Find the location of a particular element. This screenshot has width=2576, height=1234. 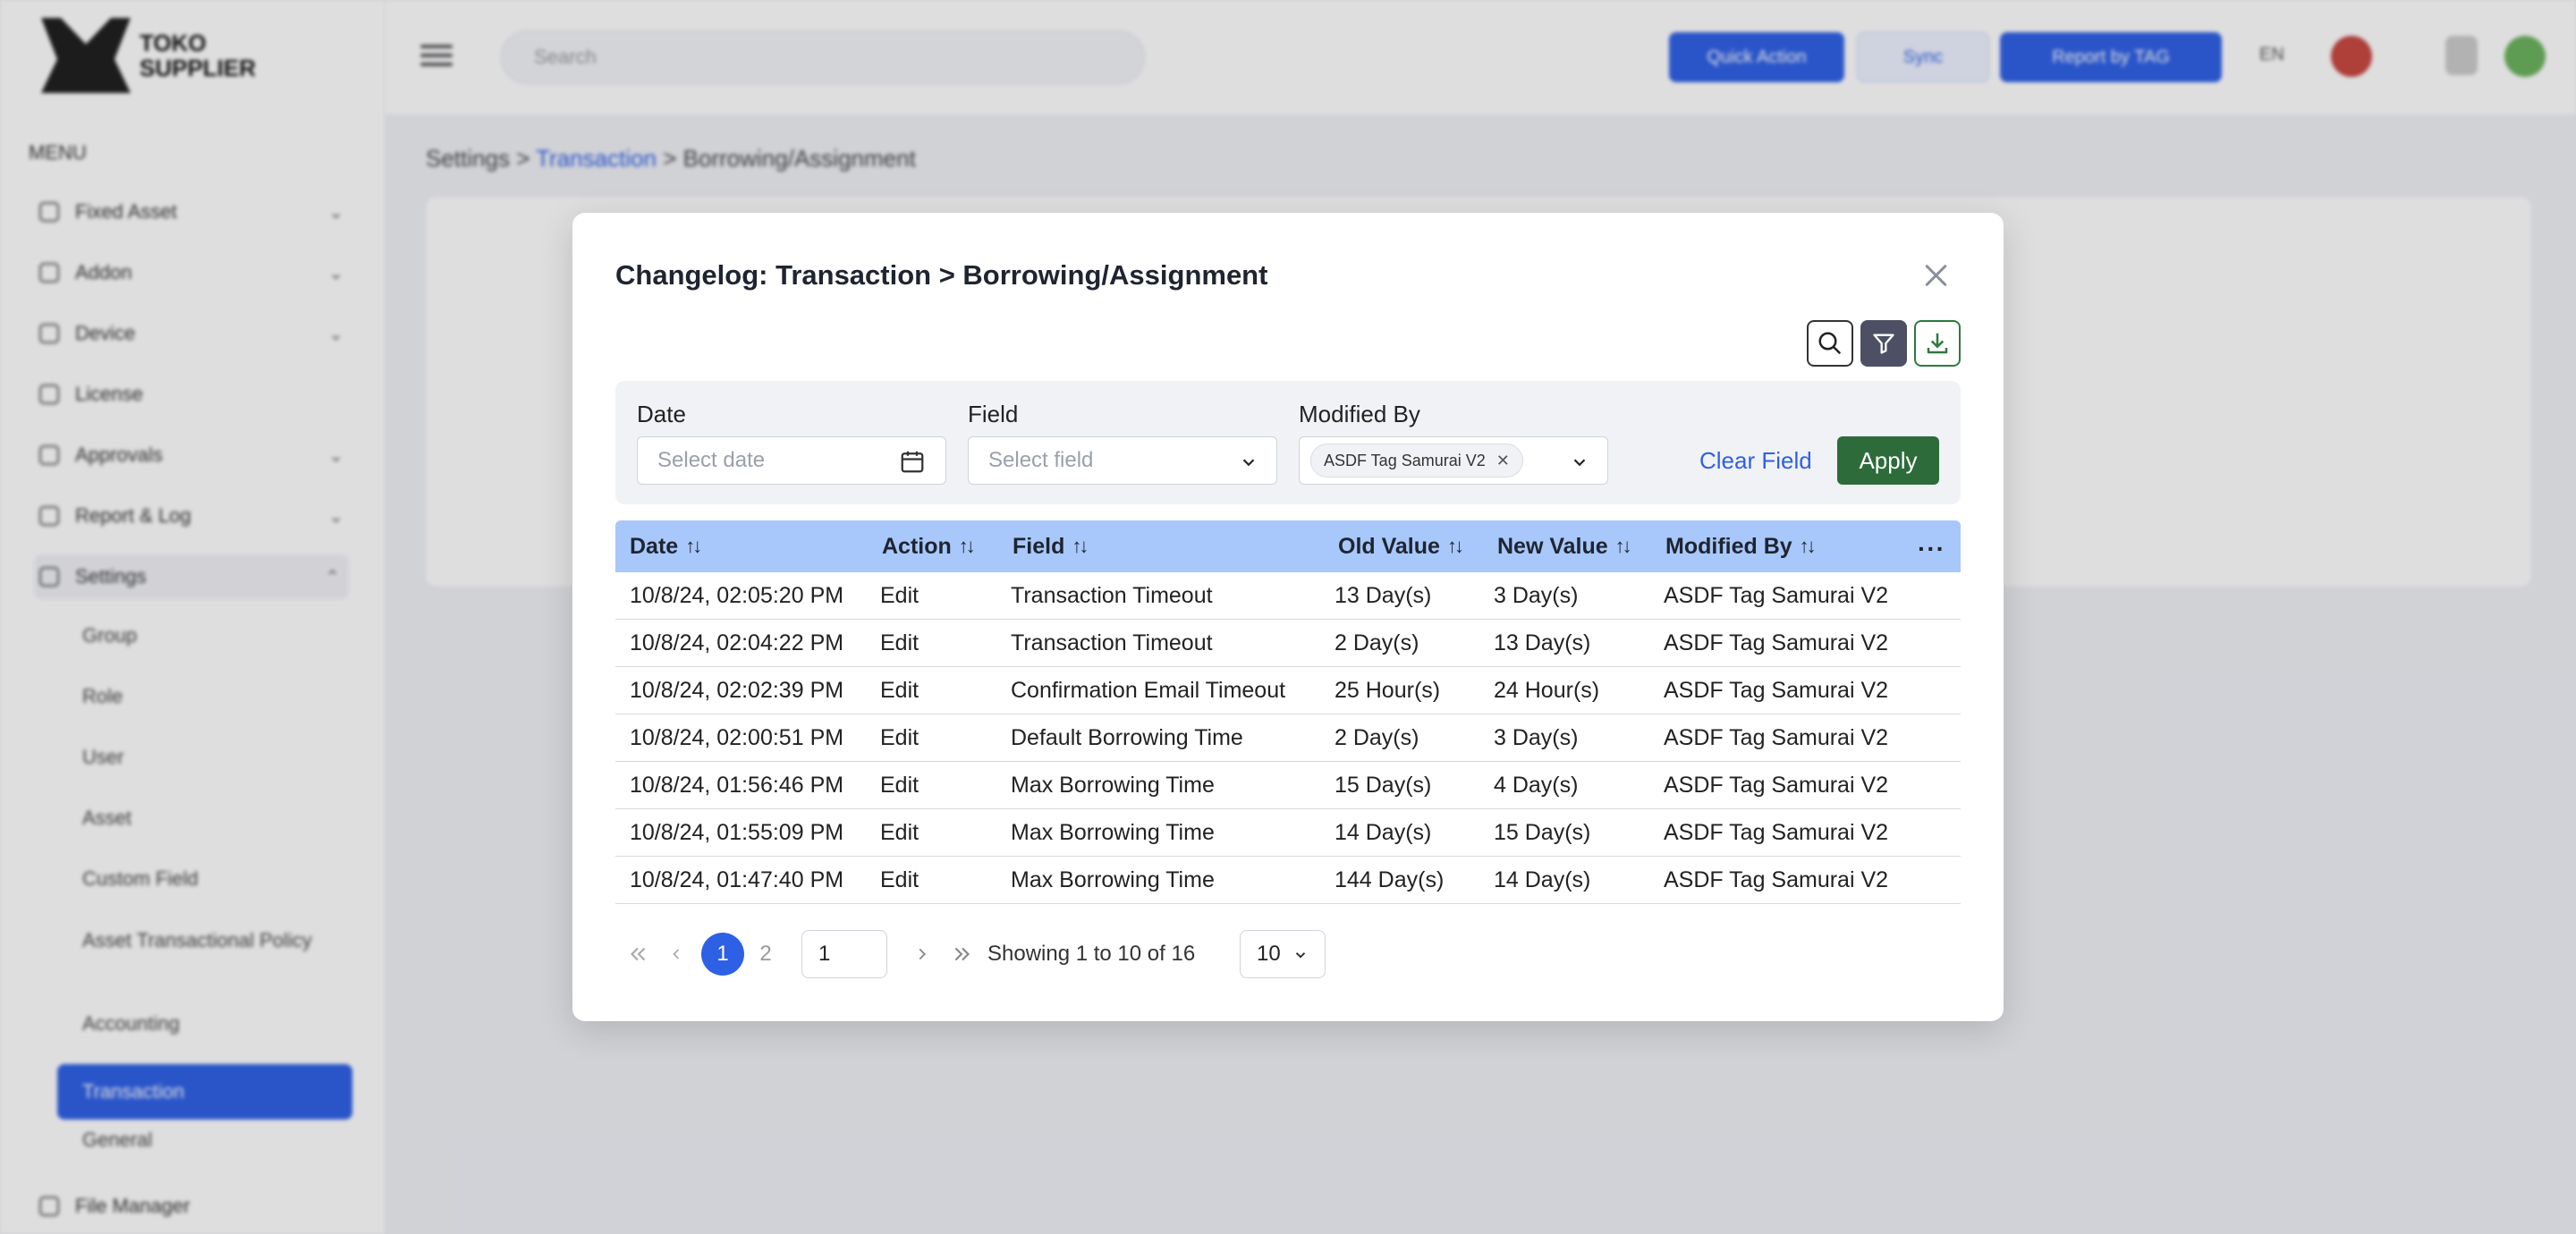

last-page-icon is located at coordinates (962, 954).